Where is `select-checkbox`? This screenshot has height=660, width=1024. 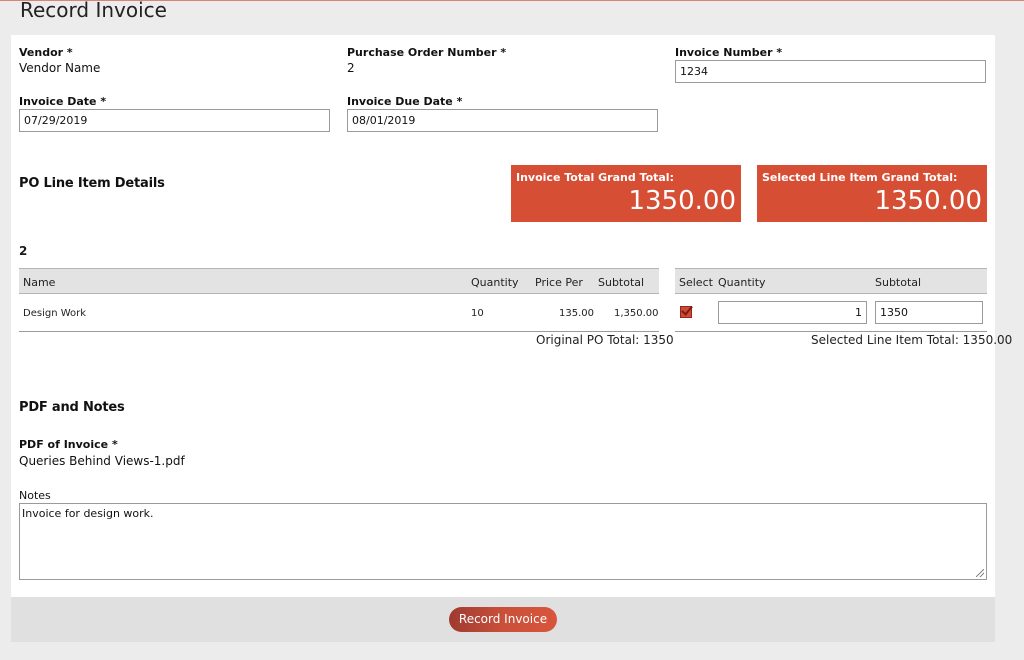 select-checkbox is located at coordinates (686, 312).